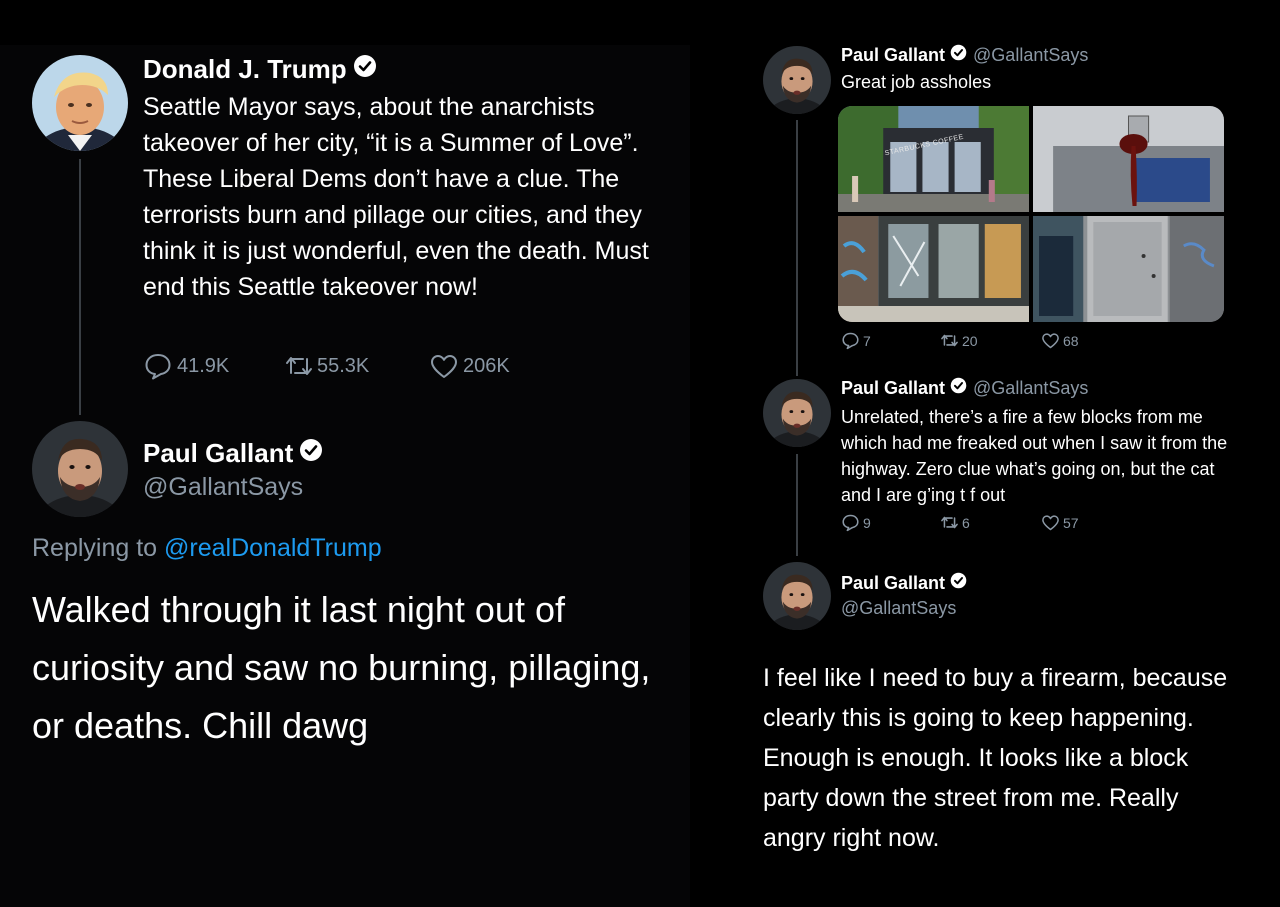  I want to click on like-count: 206K, so click(486, 365).